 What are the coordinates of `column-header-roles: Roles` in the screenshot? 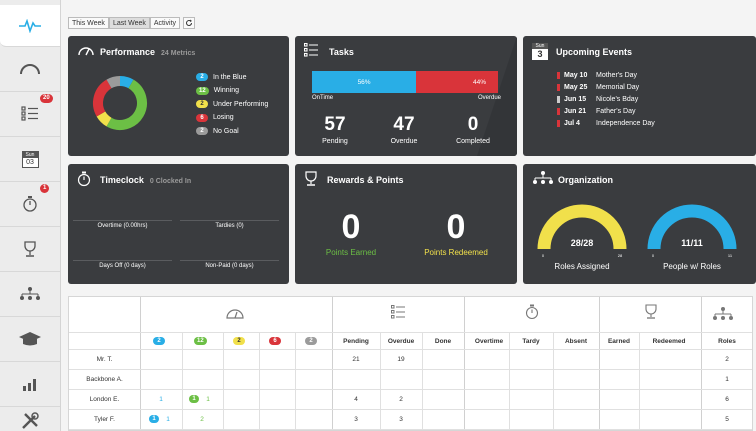 It's located at (727, 341).